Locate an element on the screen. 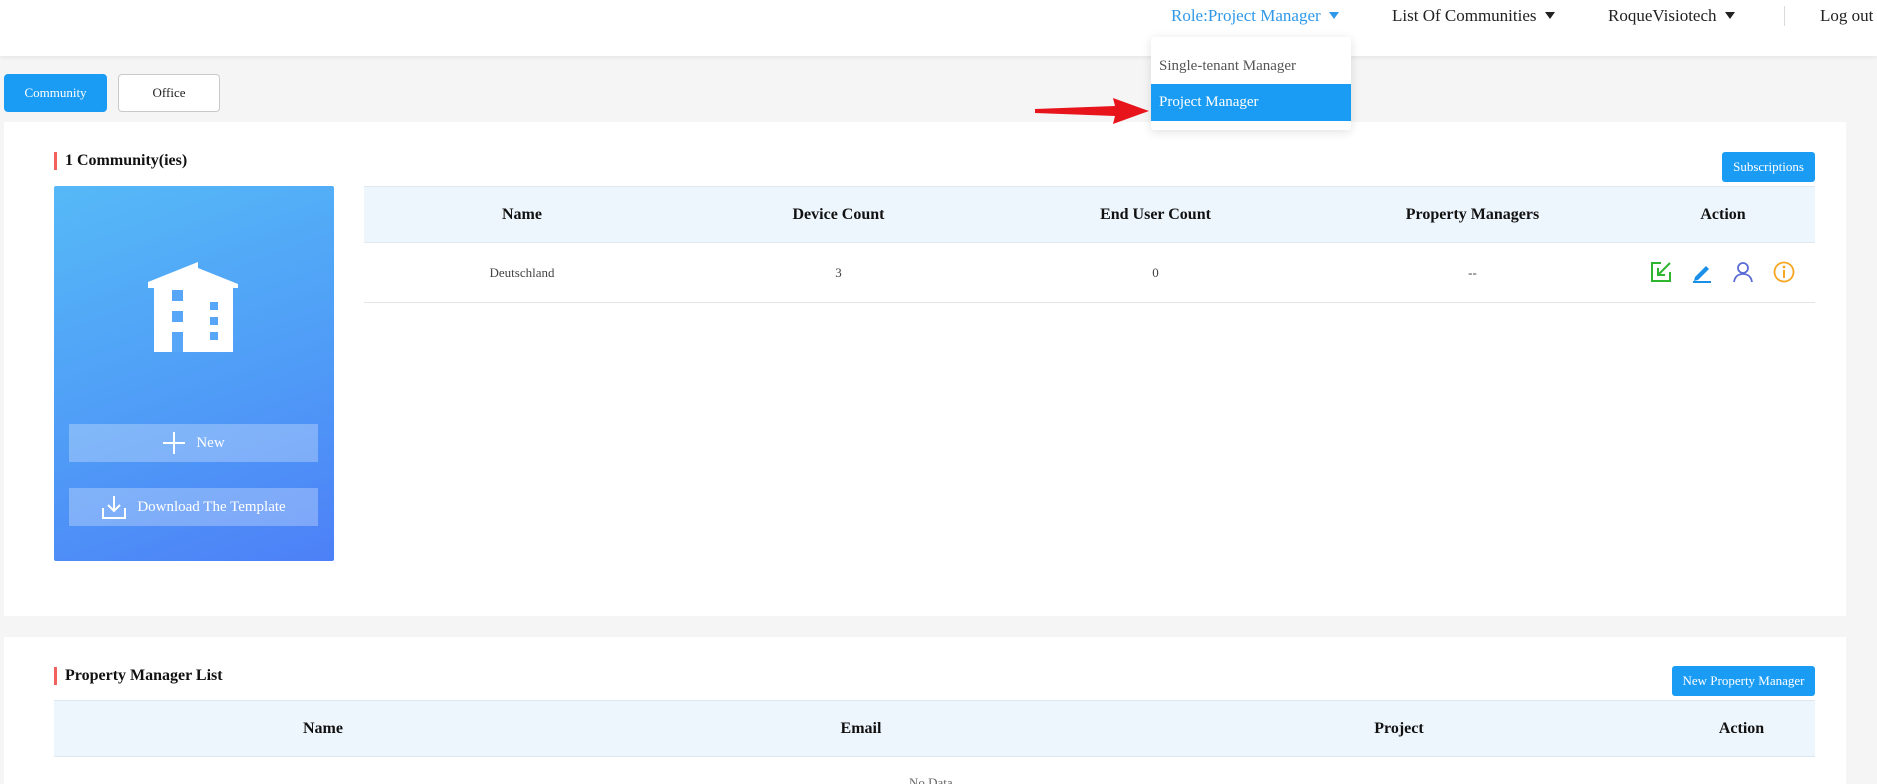 This screenshot has height=784, width=1877. user-menu-label: RoqueVisiotech is located at coordinates (1662, 15).